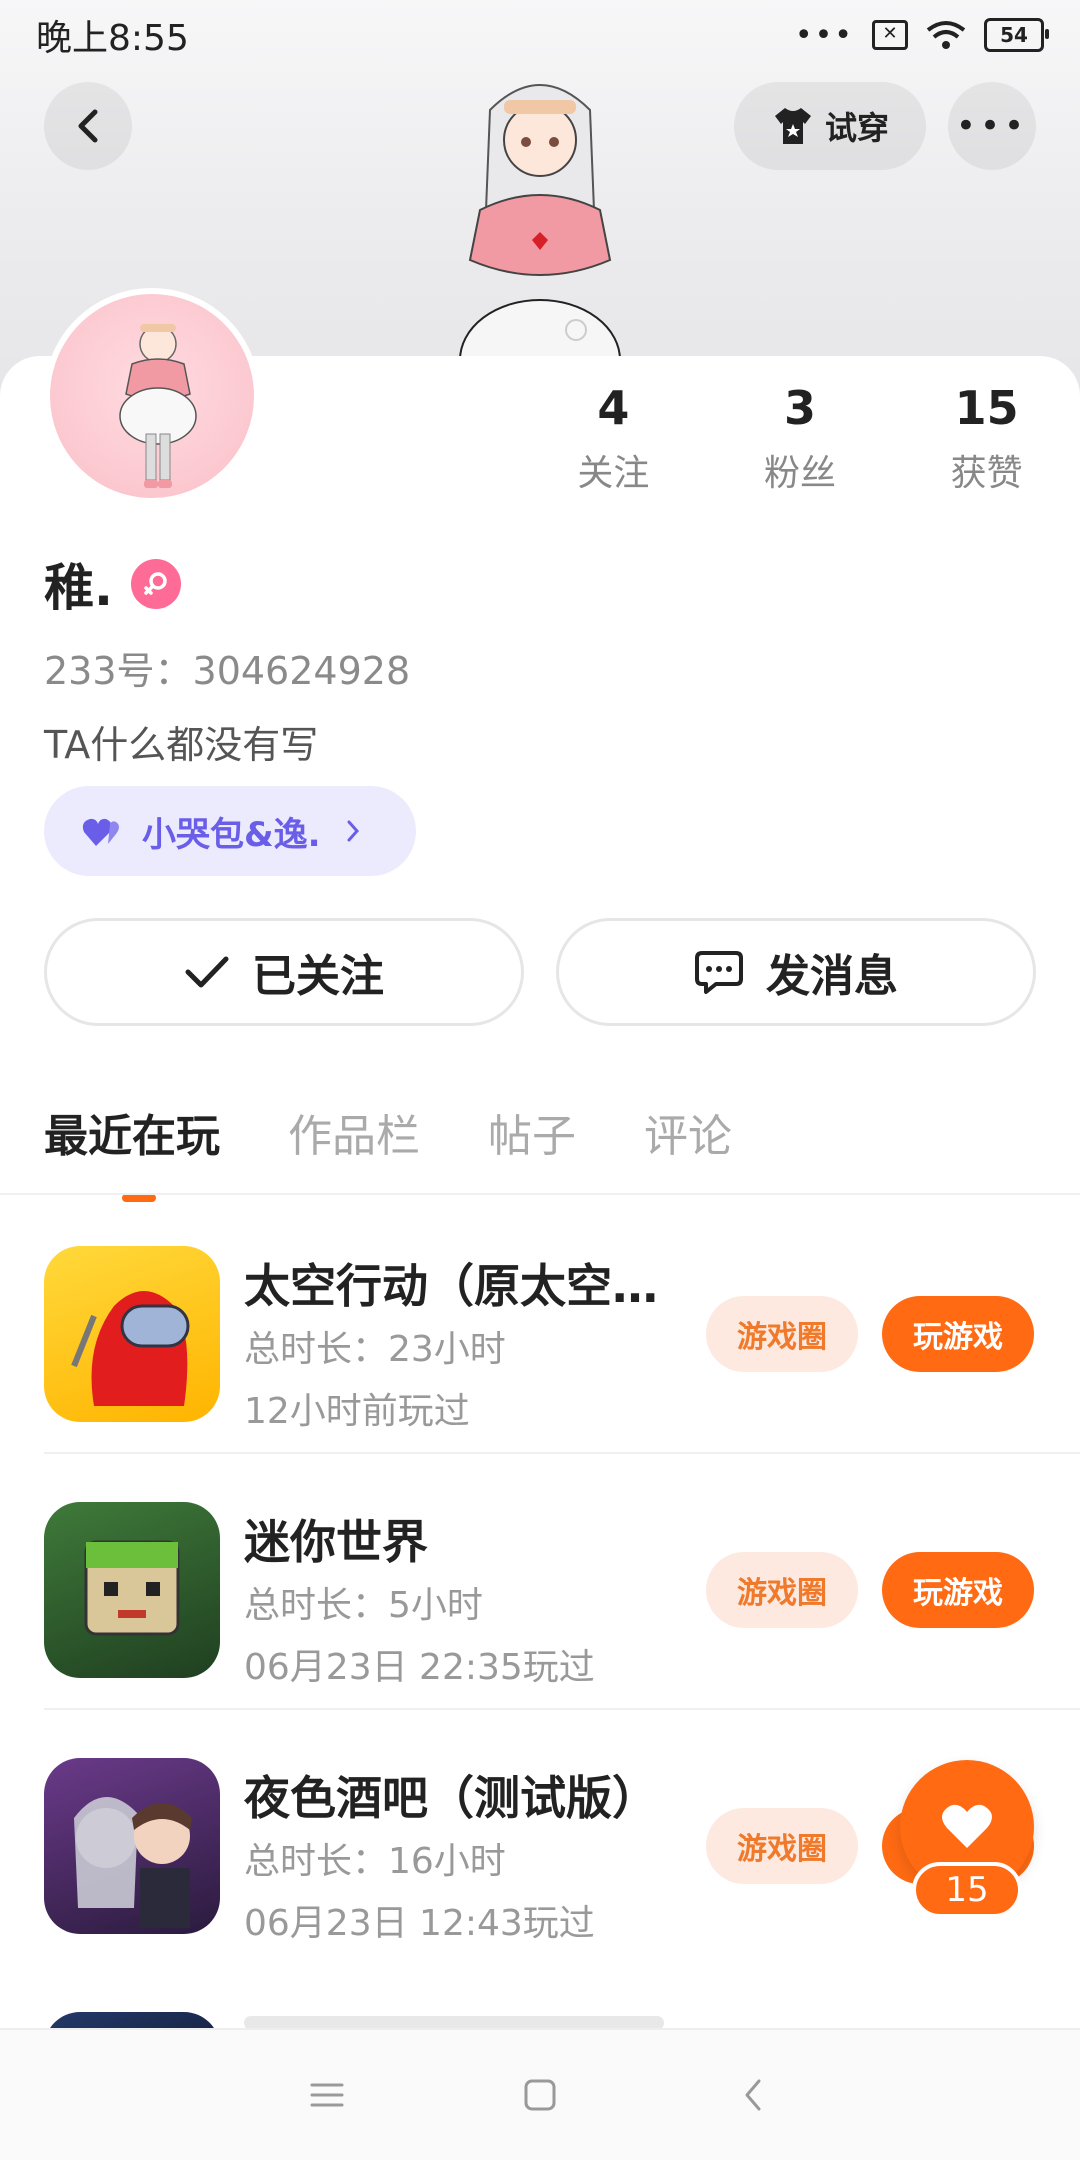 The width and height of the screenshot is (1080, 2160). I want to click on more-button: •••, so click(992, 126).